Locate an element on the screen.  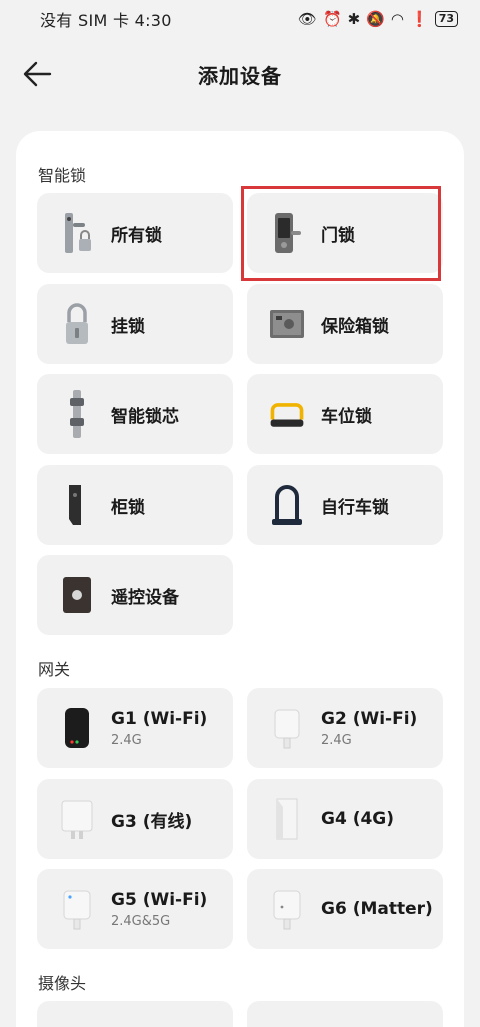
tile-gateway-g2: G2 (Wi-Fi) 2.4G is located at coordinates (345, 728).